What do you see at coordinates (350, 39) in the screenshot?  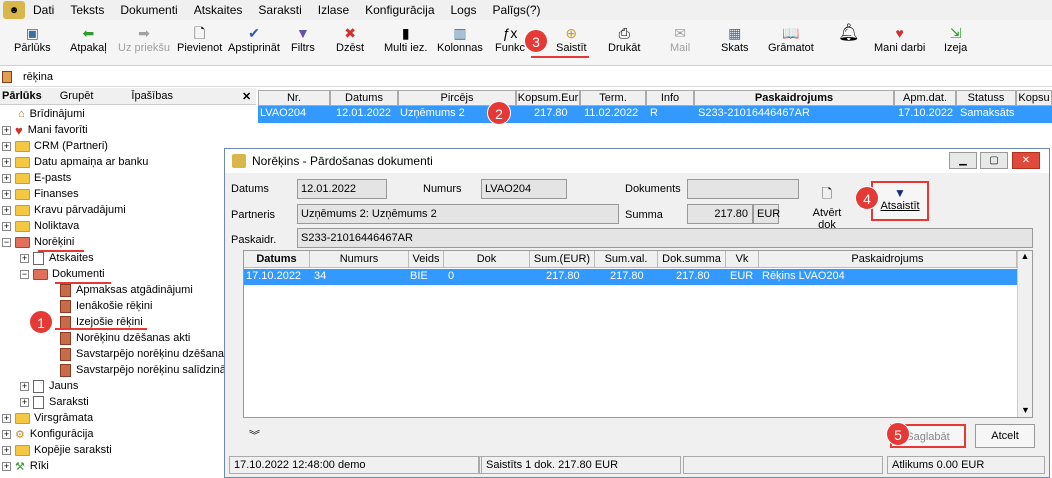 I see `delete-button: ✖ Dzēst` at bounding box center [350, 39].